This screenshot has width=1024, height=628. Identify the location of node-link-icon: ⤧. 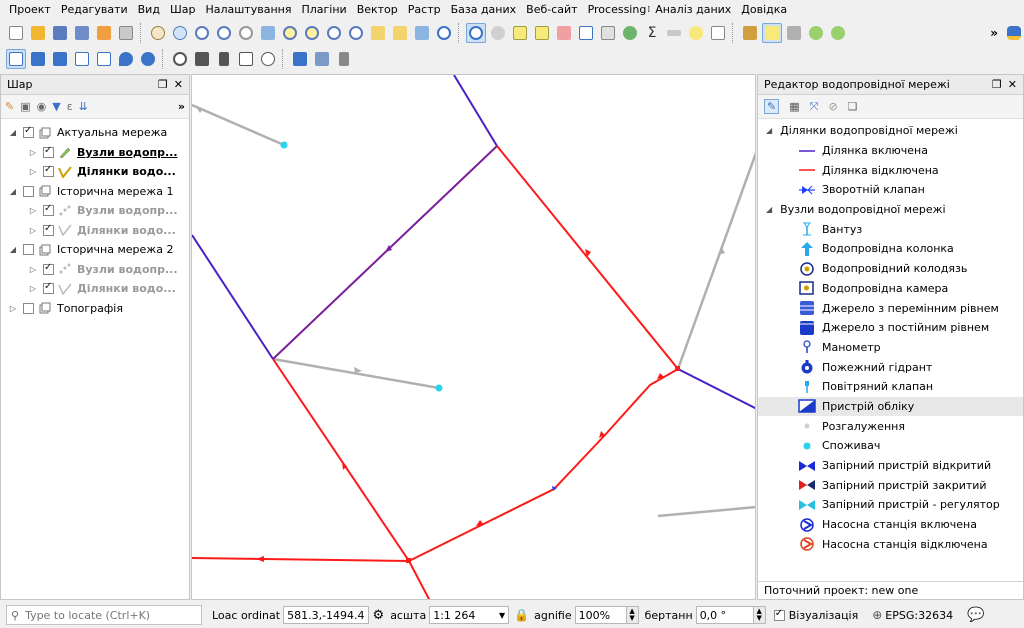
(814, 107).